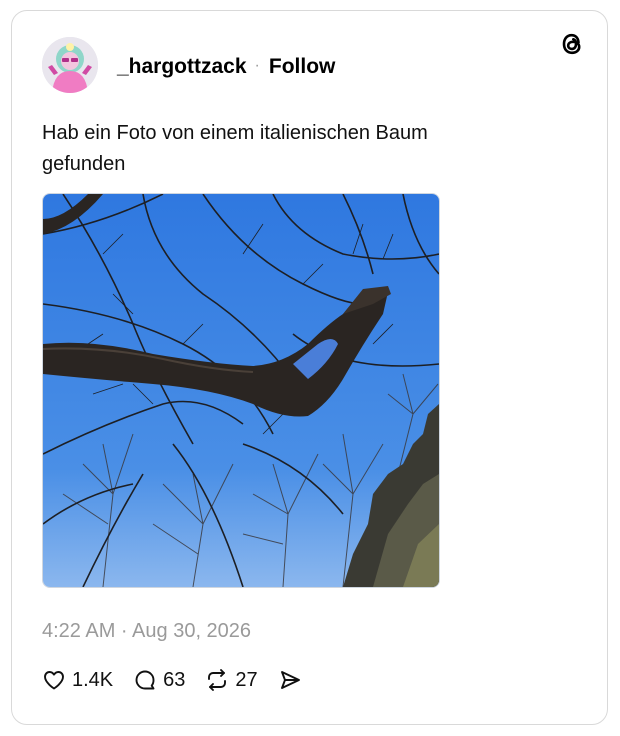  What do you see at coordinates (182, 67) in the screenshot?
I see `username-link: _hargottzack` at bounding box center [182, 67].